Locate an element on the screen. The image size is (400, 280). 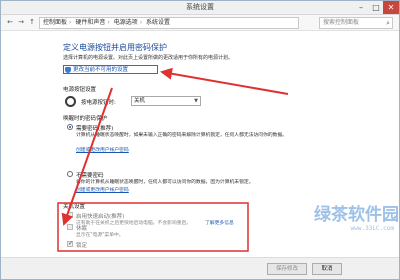
shutdown-section-title: 关机设置 is located at coordinates (74, 207).